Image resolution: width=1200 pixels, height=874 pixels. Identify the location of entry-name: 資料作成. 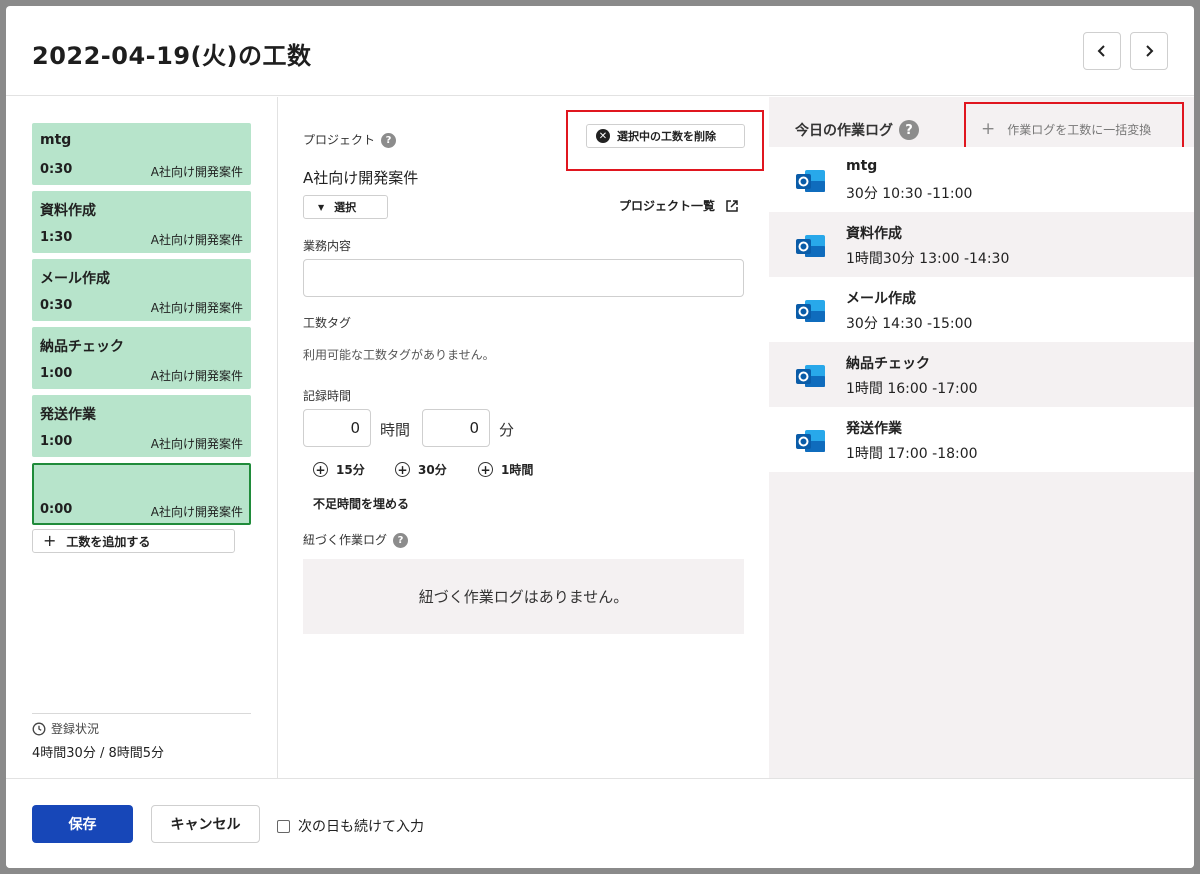
(68, 211).